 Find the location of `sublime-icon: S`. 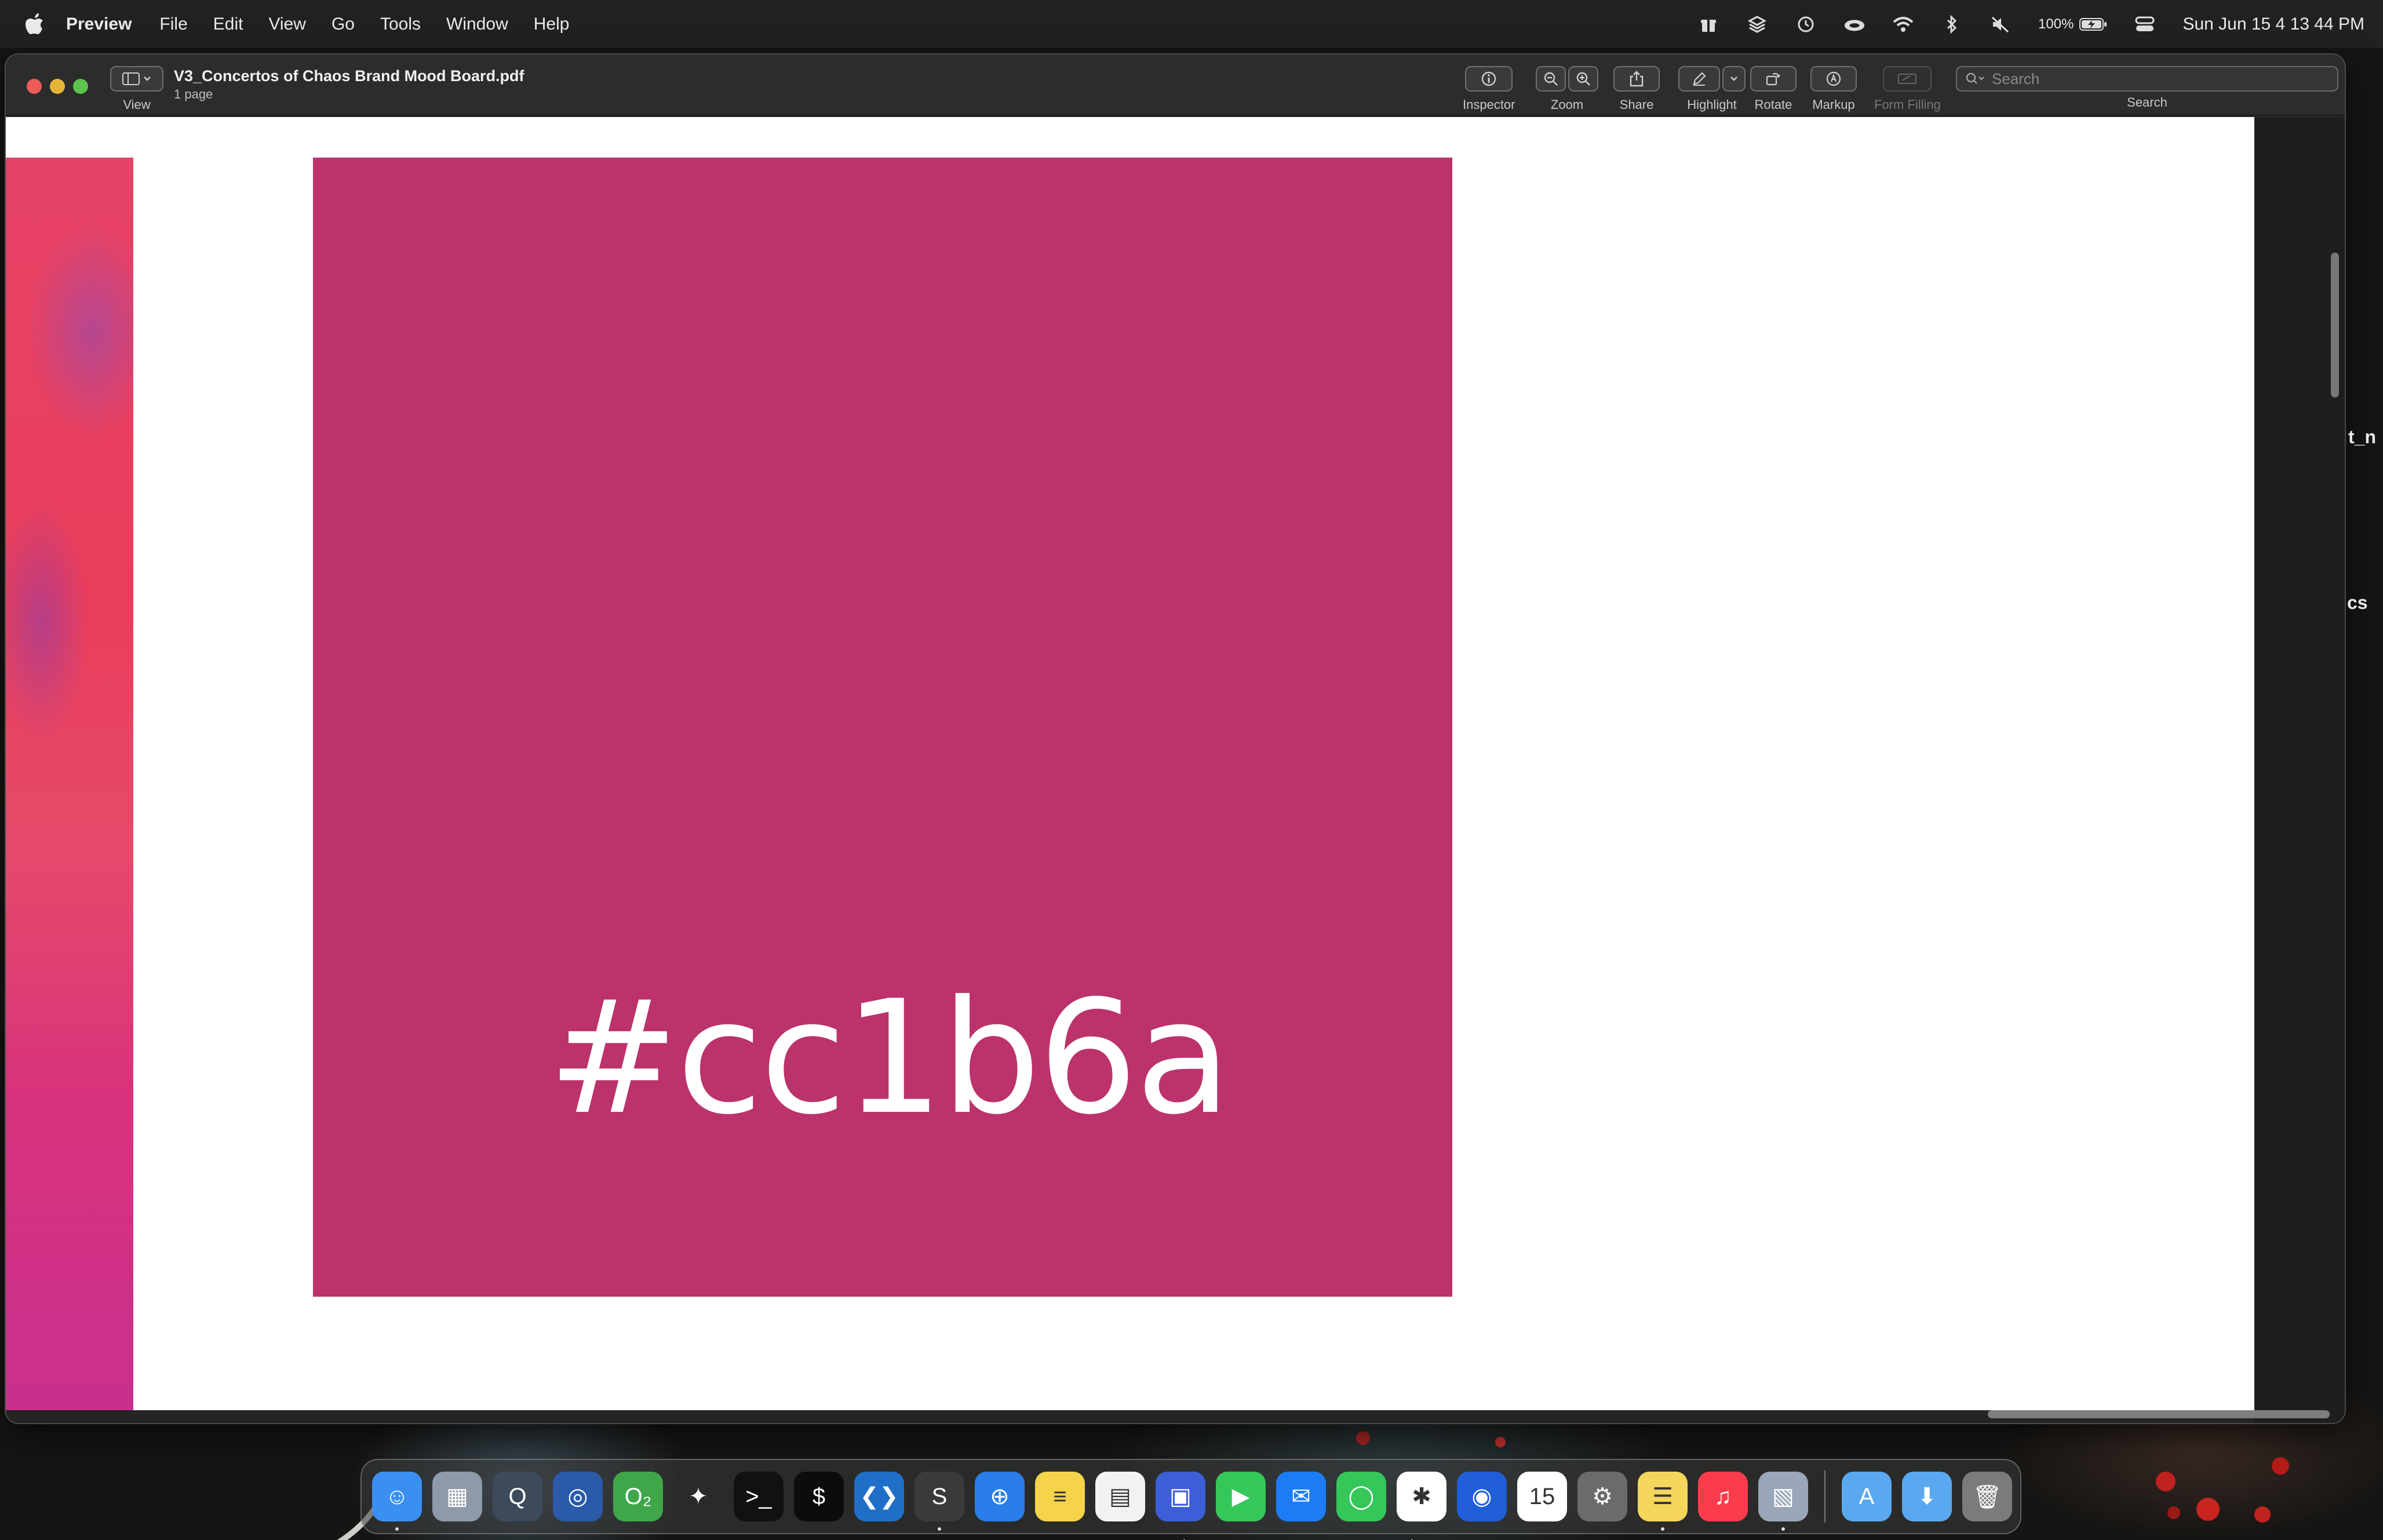

sublime-icon: S is located at coordinates (939, 1501).